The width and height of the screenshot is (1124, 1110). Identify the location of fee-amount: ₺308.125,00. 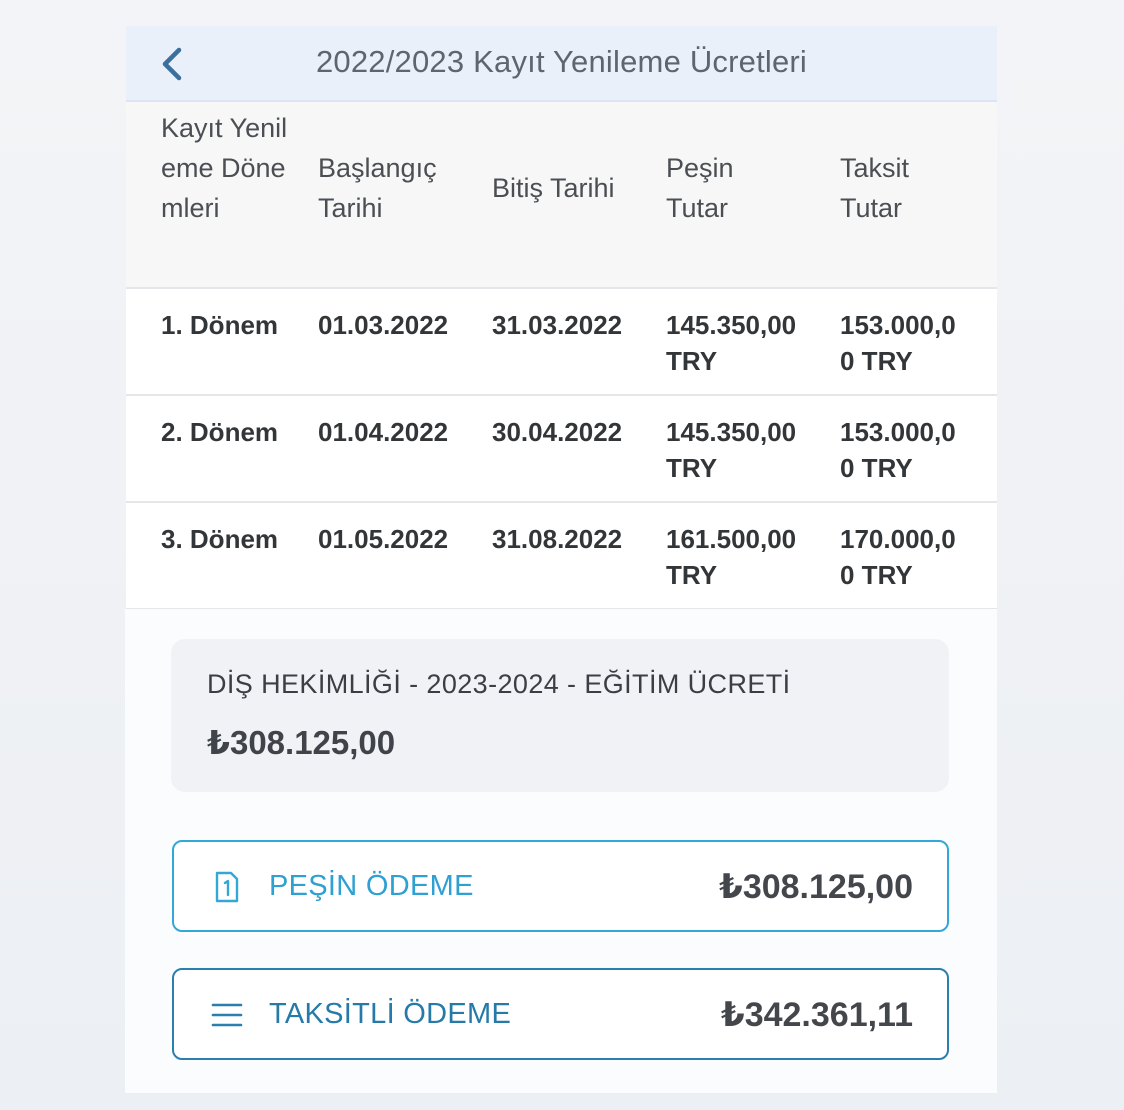
(301, 742).